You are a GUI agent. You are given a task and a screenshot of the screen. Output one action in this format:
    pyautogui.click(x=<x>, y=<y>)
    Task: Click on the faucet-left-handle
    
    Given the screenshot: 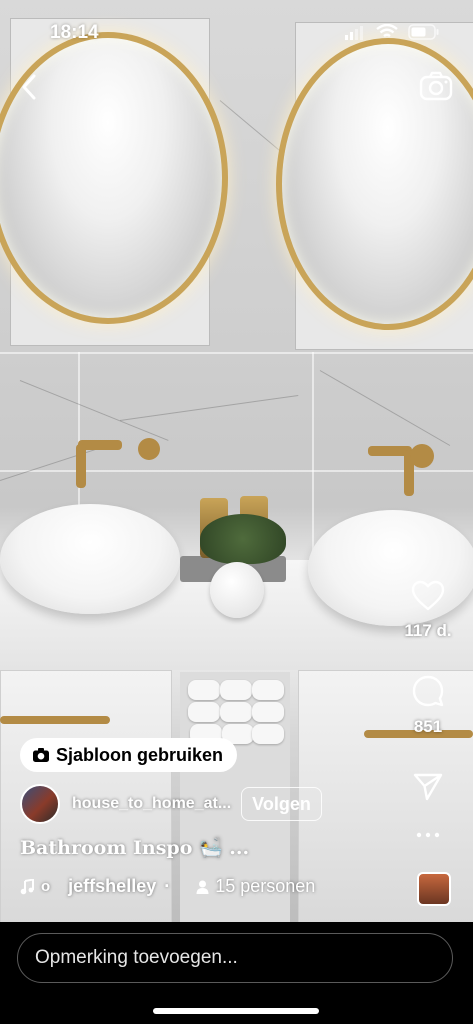 What is the action you would take?
    pyautogui.click(x=149, y=449)
    